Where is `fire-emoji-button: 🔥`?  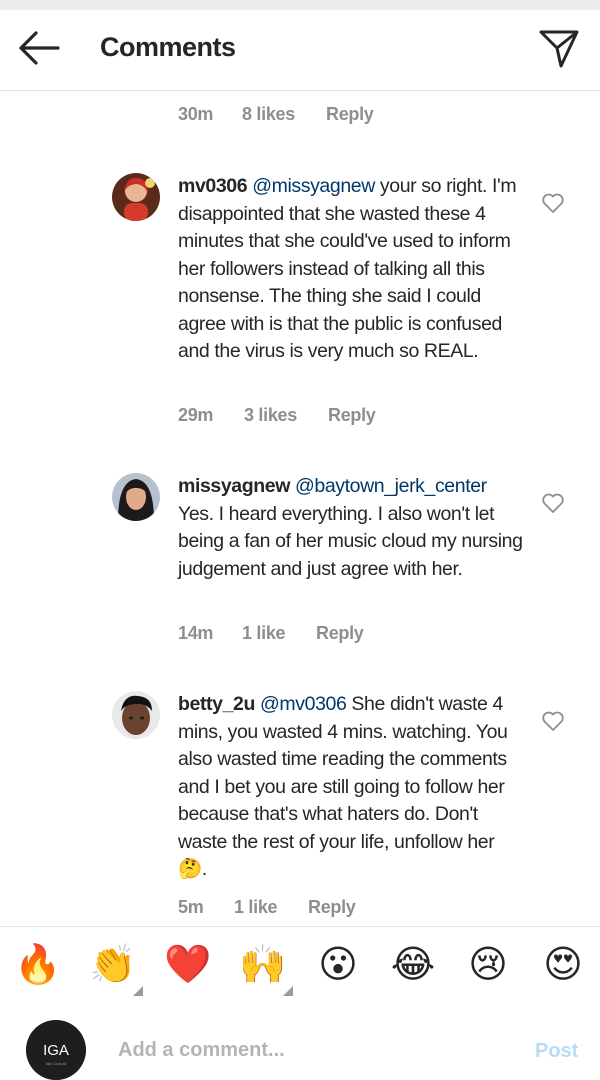 fire-emoji-button: 🔥 is located at coordinates (38, 964).